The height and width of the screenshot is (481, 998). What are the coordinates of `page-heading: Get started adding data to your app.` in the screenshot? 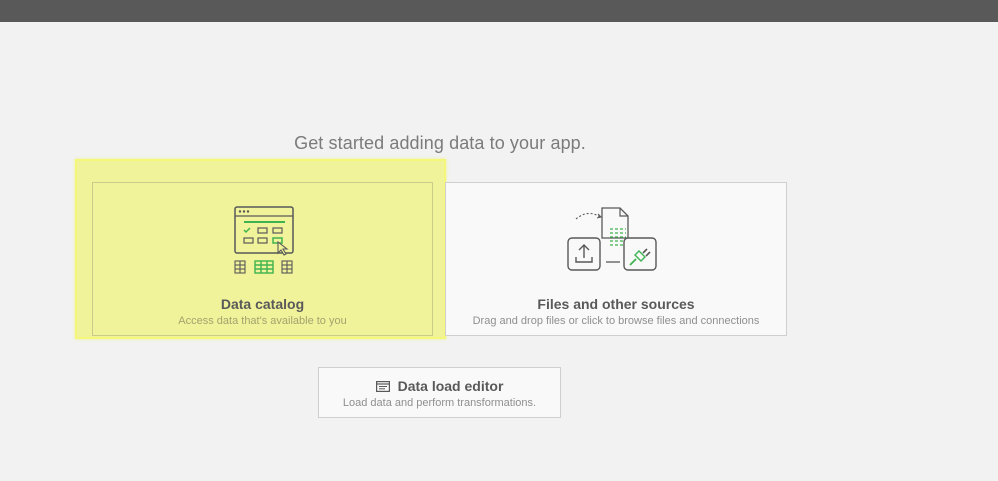 It's located at (440, 143).